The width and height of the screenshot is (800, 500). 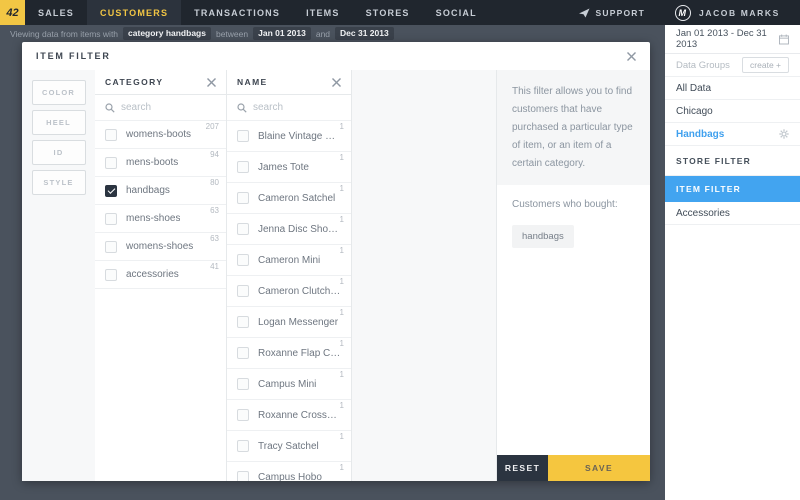 I want to click on nav-tab: ITEMS, so click(x=323, y=12).